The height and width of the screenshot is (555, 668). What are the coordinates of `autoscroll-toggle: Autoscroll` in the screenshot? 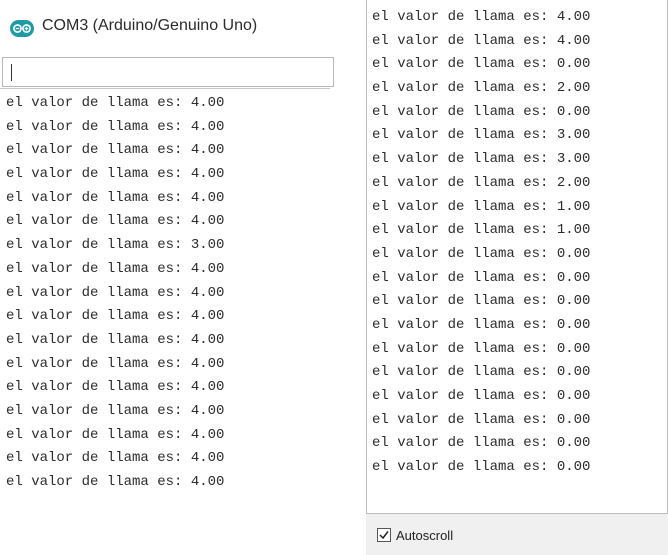 It's located at (415, 535).